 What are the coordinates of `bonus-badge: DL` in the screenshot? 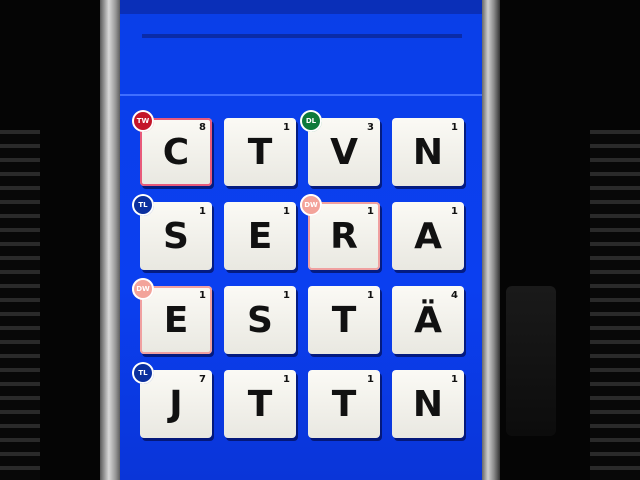 It's located at (311, 121).